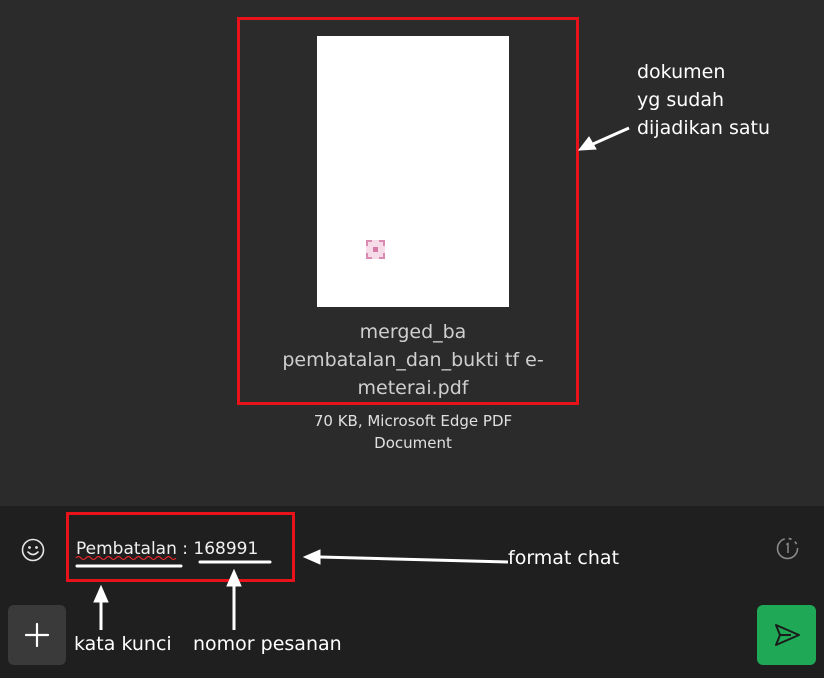 This screenshot has width=824, height=678. Describe the element at coordinates (234, 599) in the screenshot. I see `arrow-to-order-number` at that location.